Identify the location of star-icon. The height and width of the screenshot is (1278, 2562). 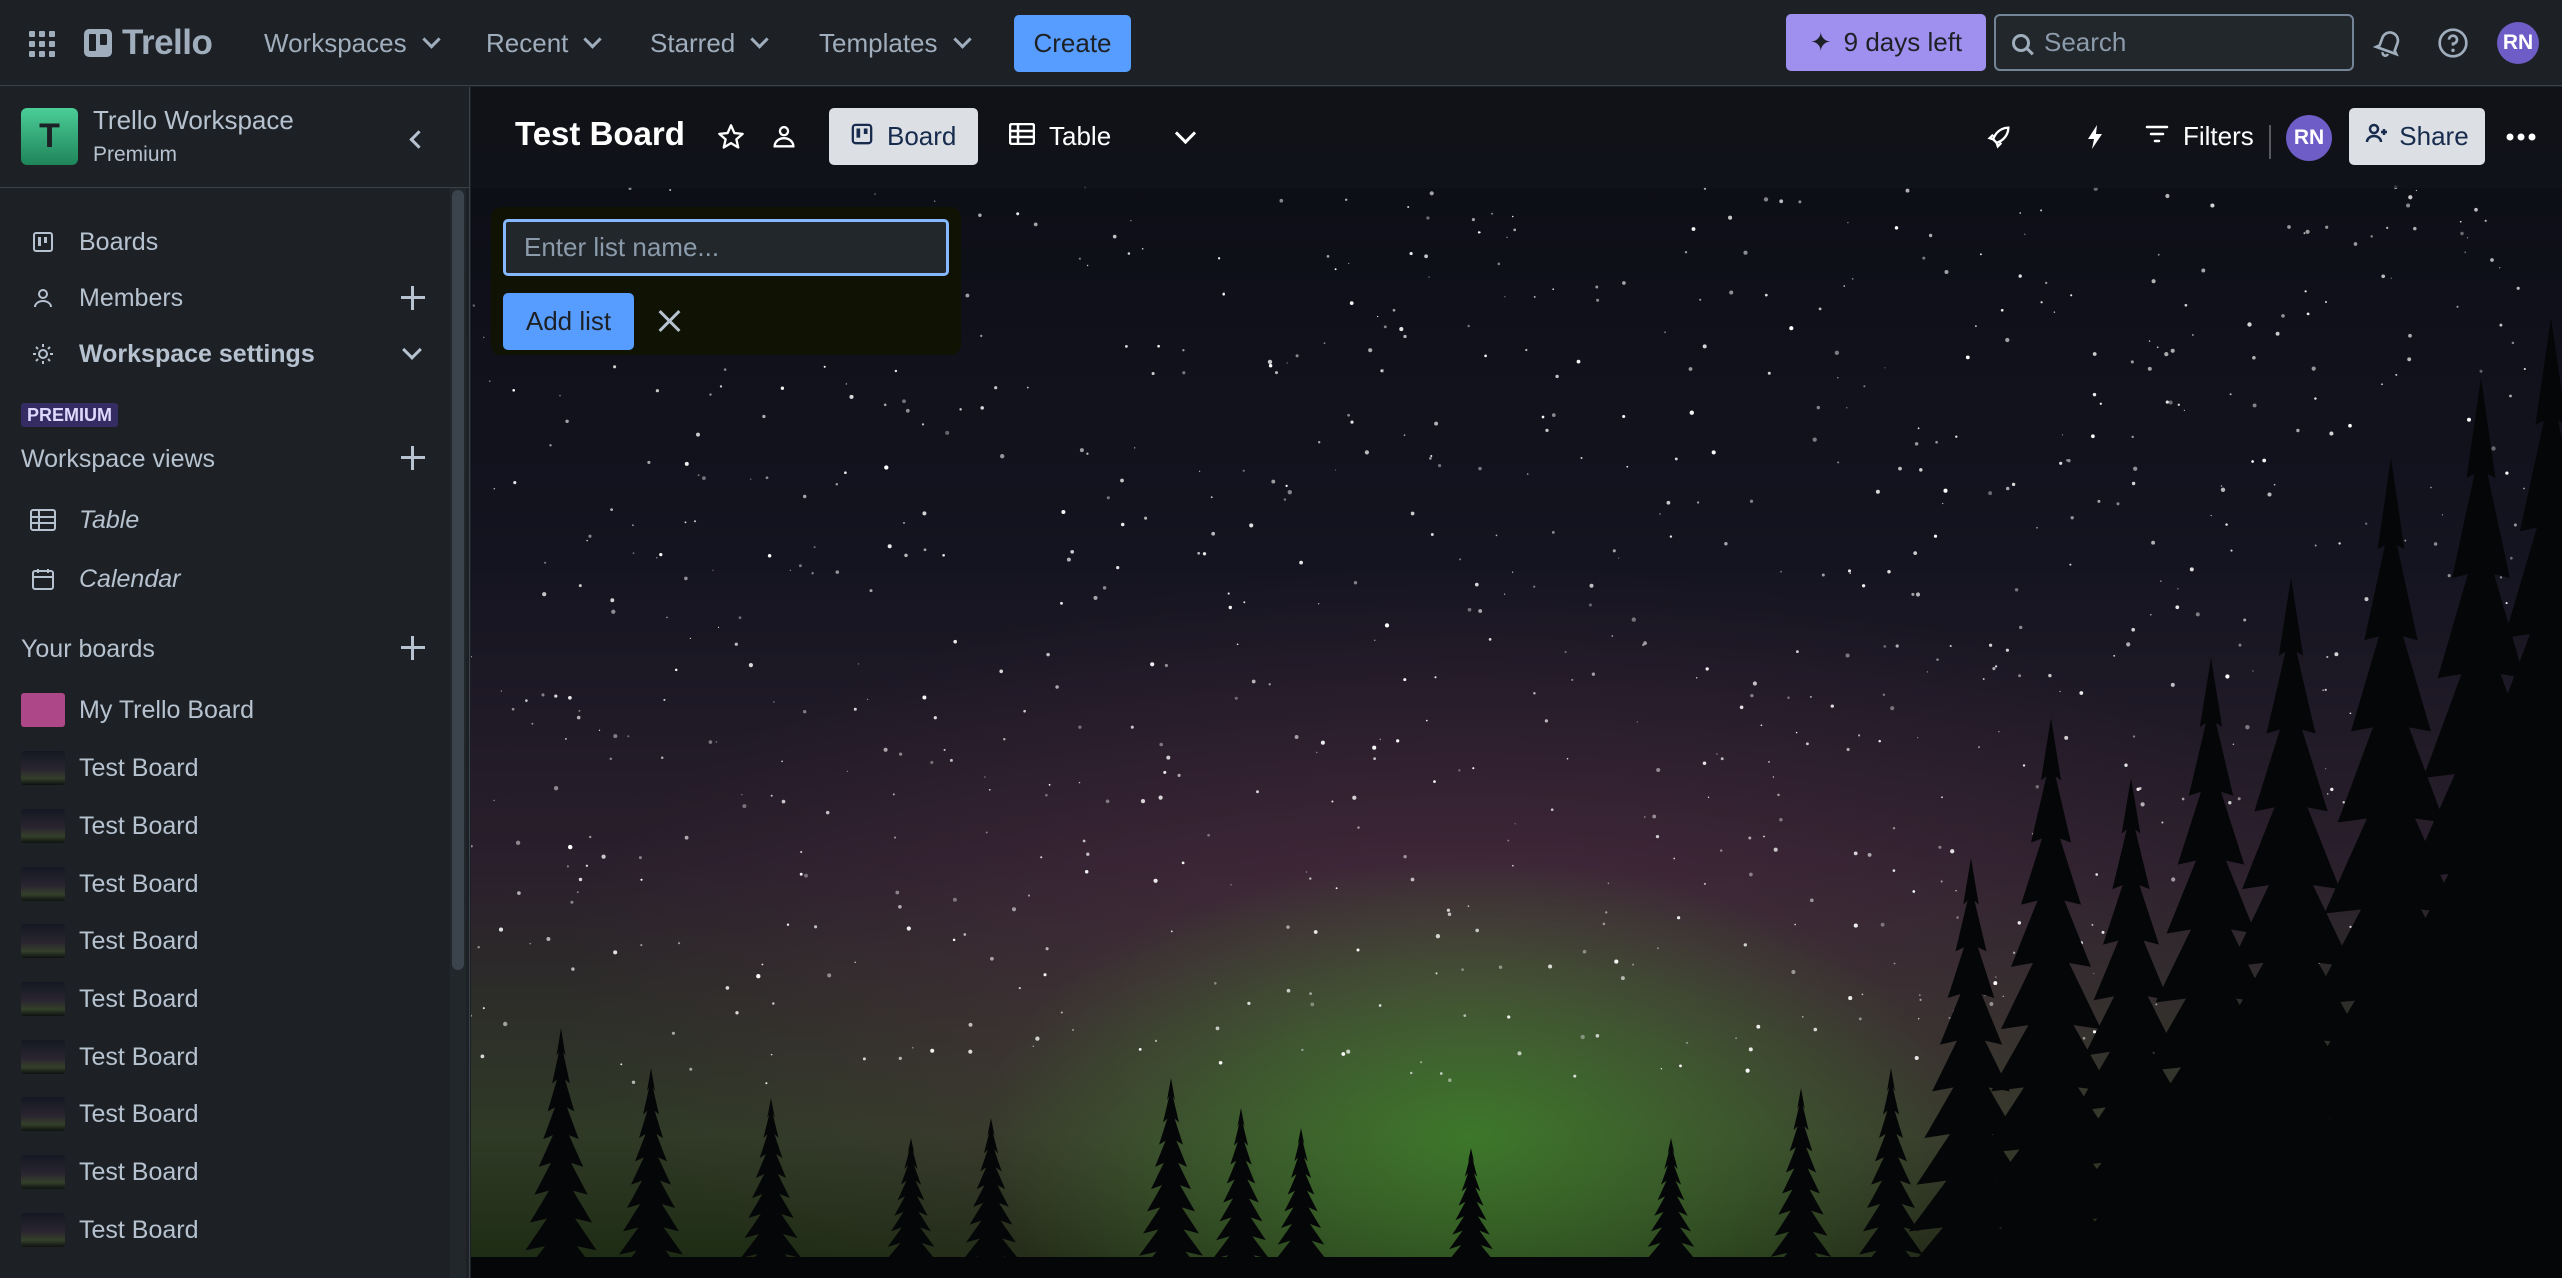
(731, 137).